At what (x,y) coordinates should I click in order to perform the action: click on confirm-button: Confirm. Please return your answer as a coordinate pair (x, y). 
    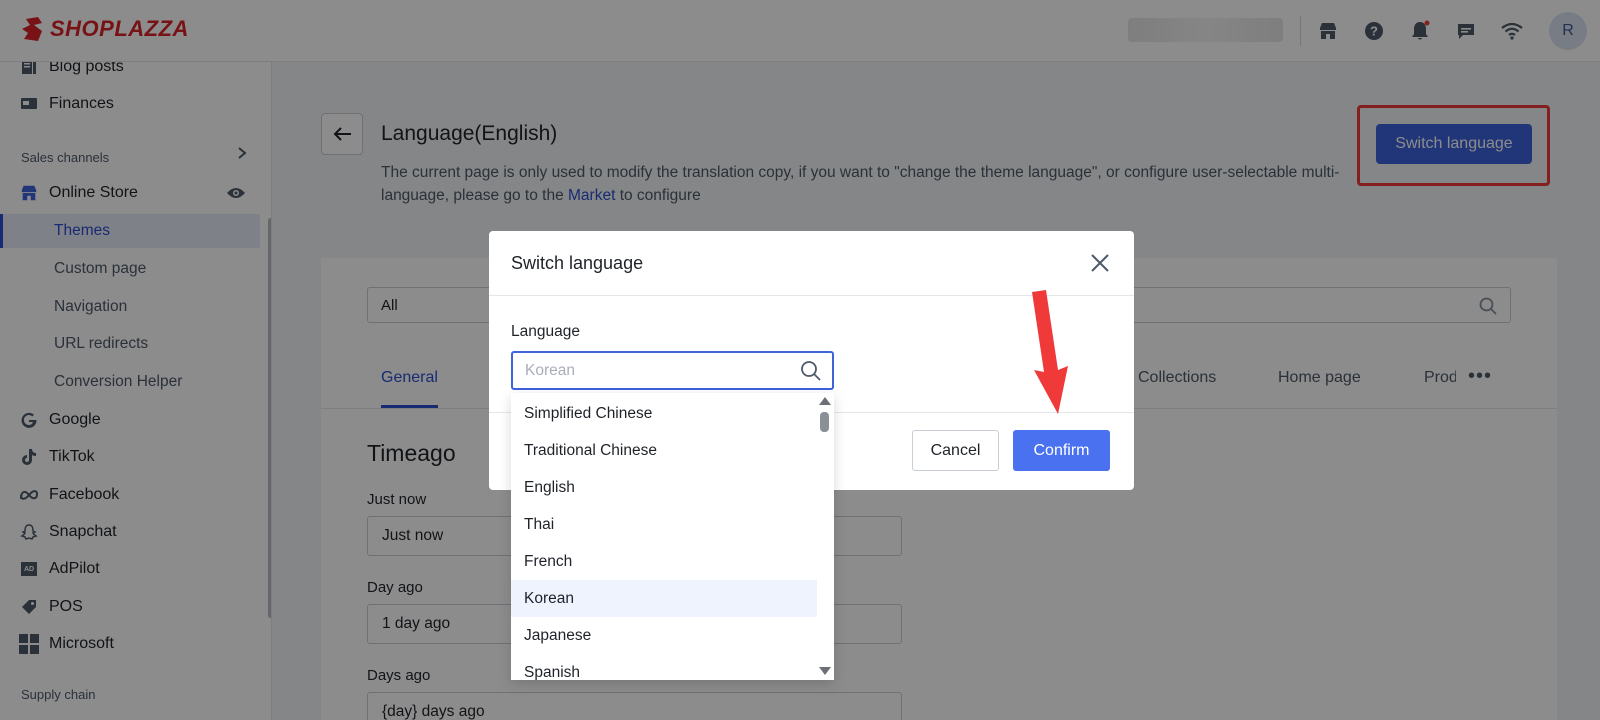
    Looking at the image, I should click on (1061, 450).